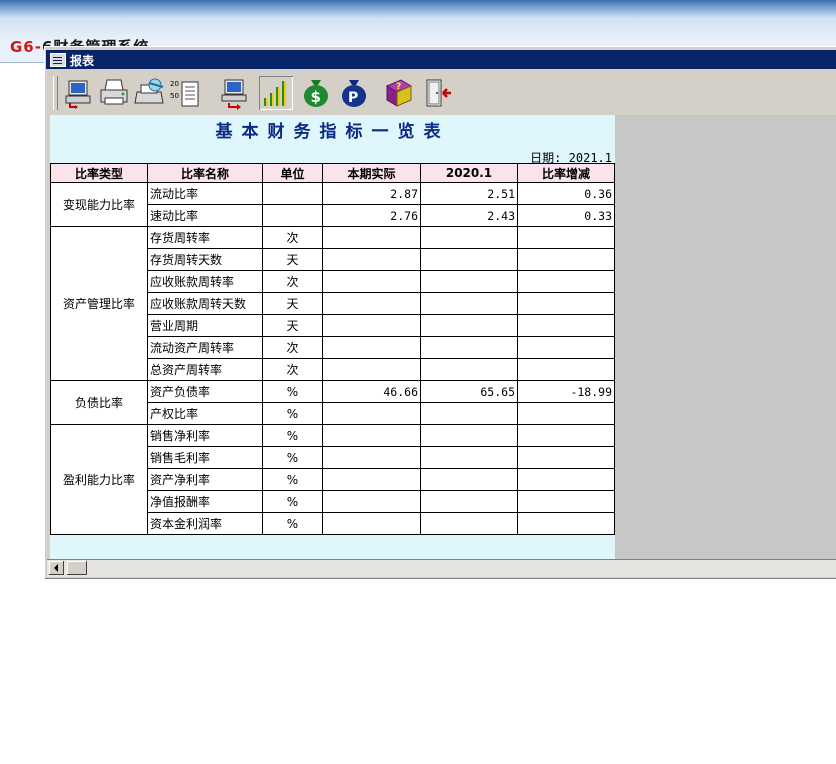 This screenshot has height=764, width=836. Describe the element at coordinates (354, 93) in the screenshot. I see `money-bag-p-icon: P` at that location.